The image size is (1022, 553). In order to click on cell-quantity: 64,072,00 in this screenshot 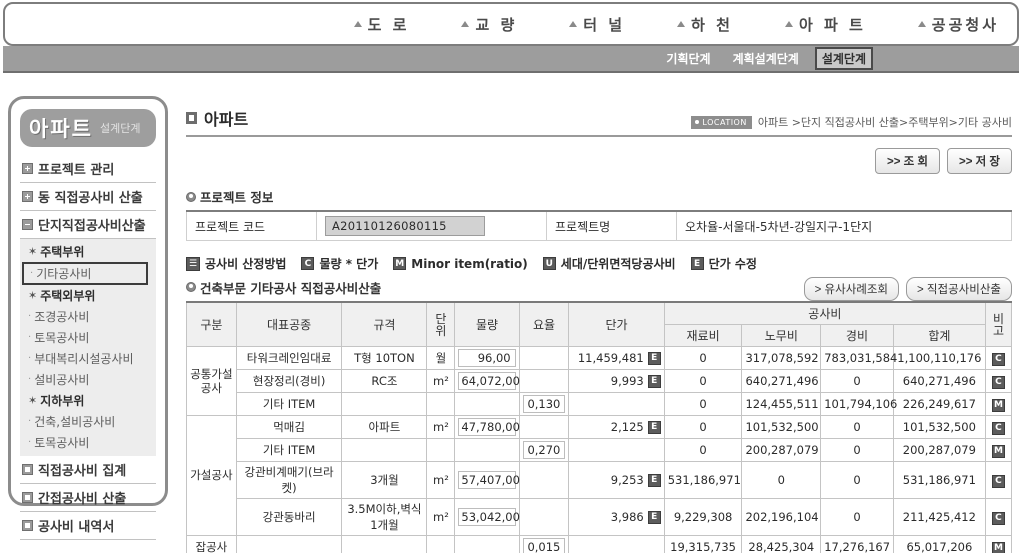, I will do `click(487, 381)`.